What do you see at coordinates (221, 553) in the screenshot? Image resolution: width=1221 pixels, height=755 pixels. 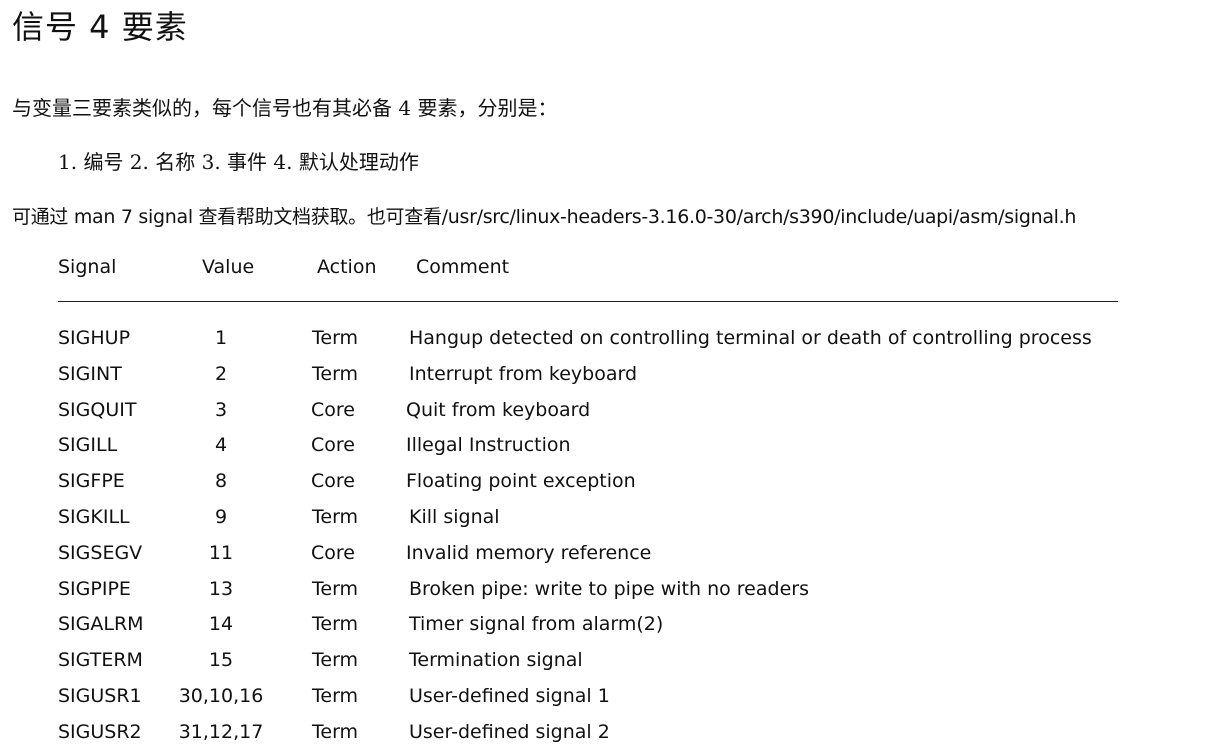 I see `signal-value: 11` at bounding box center [221, 553].